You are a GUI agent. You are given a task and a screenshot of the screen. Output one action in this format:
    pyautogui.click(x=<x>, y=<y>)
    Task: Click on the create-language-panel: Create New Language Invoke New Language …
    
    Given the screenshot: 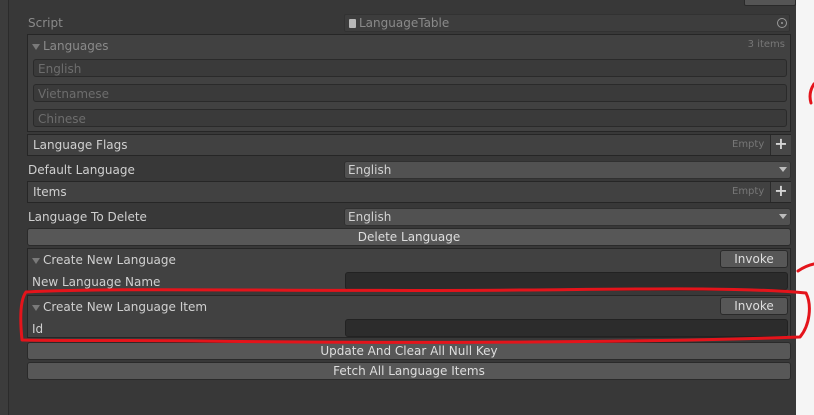 What is the action you would take?
    pyautogui.click(x=409, y=269)
    